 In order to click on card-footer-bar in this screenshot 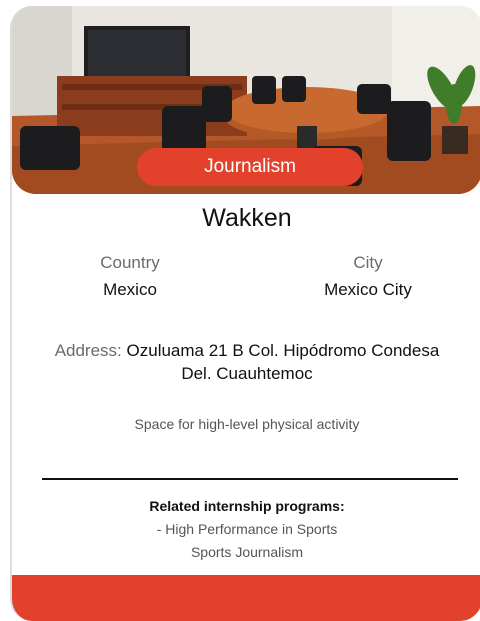, I will do `click(246, 598)`.